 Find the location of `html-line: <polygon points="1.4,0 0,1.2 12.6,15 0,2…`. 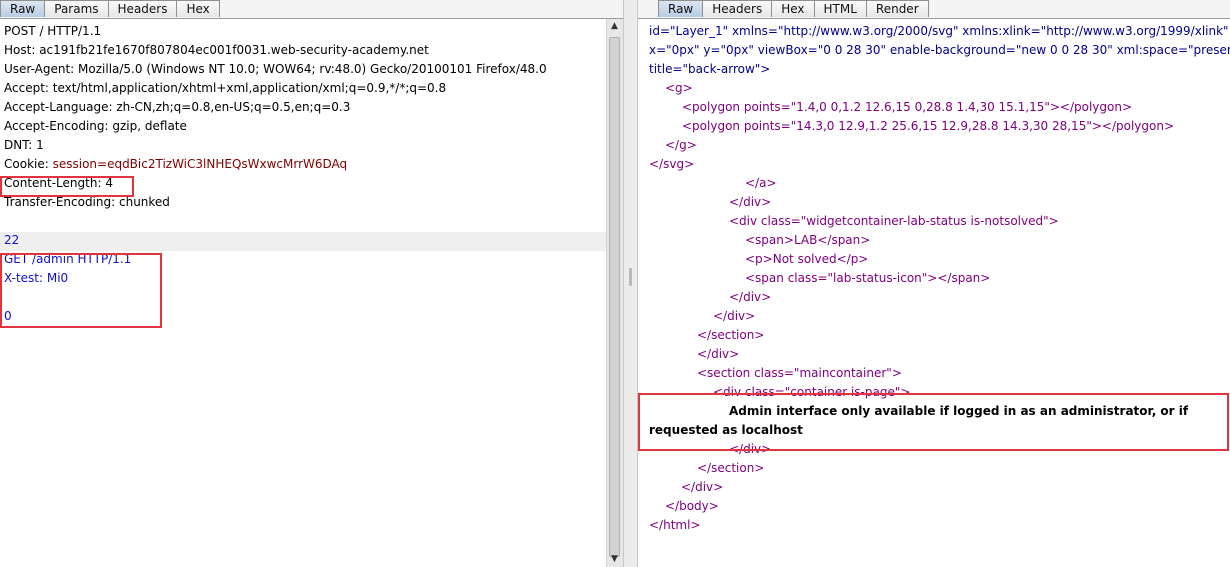

html-line: <polygon points="1.4,0 0,1.2 12.6,15 0,2… is located at coordinates (907, 107).